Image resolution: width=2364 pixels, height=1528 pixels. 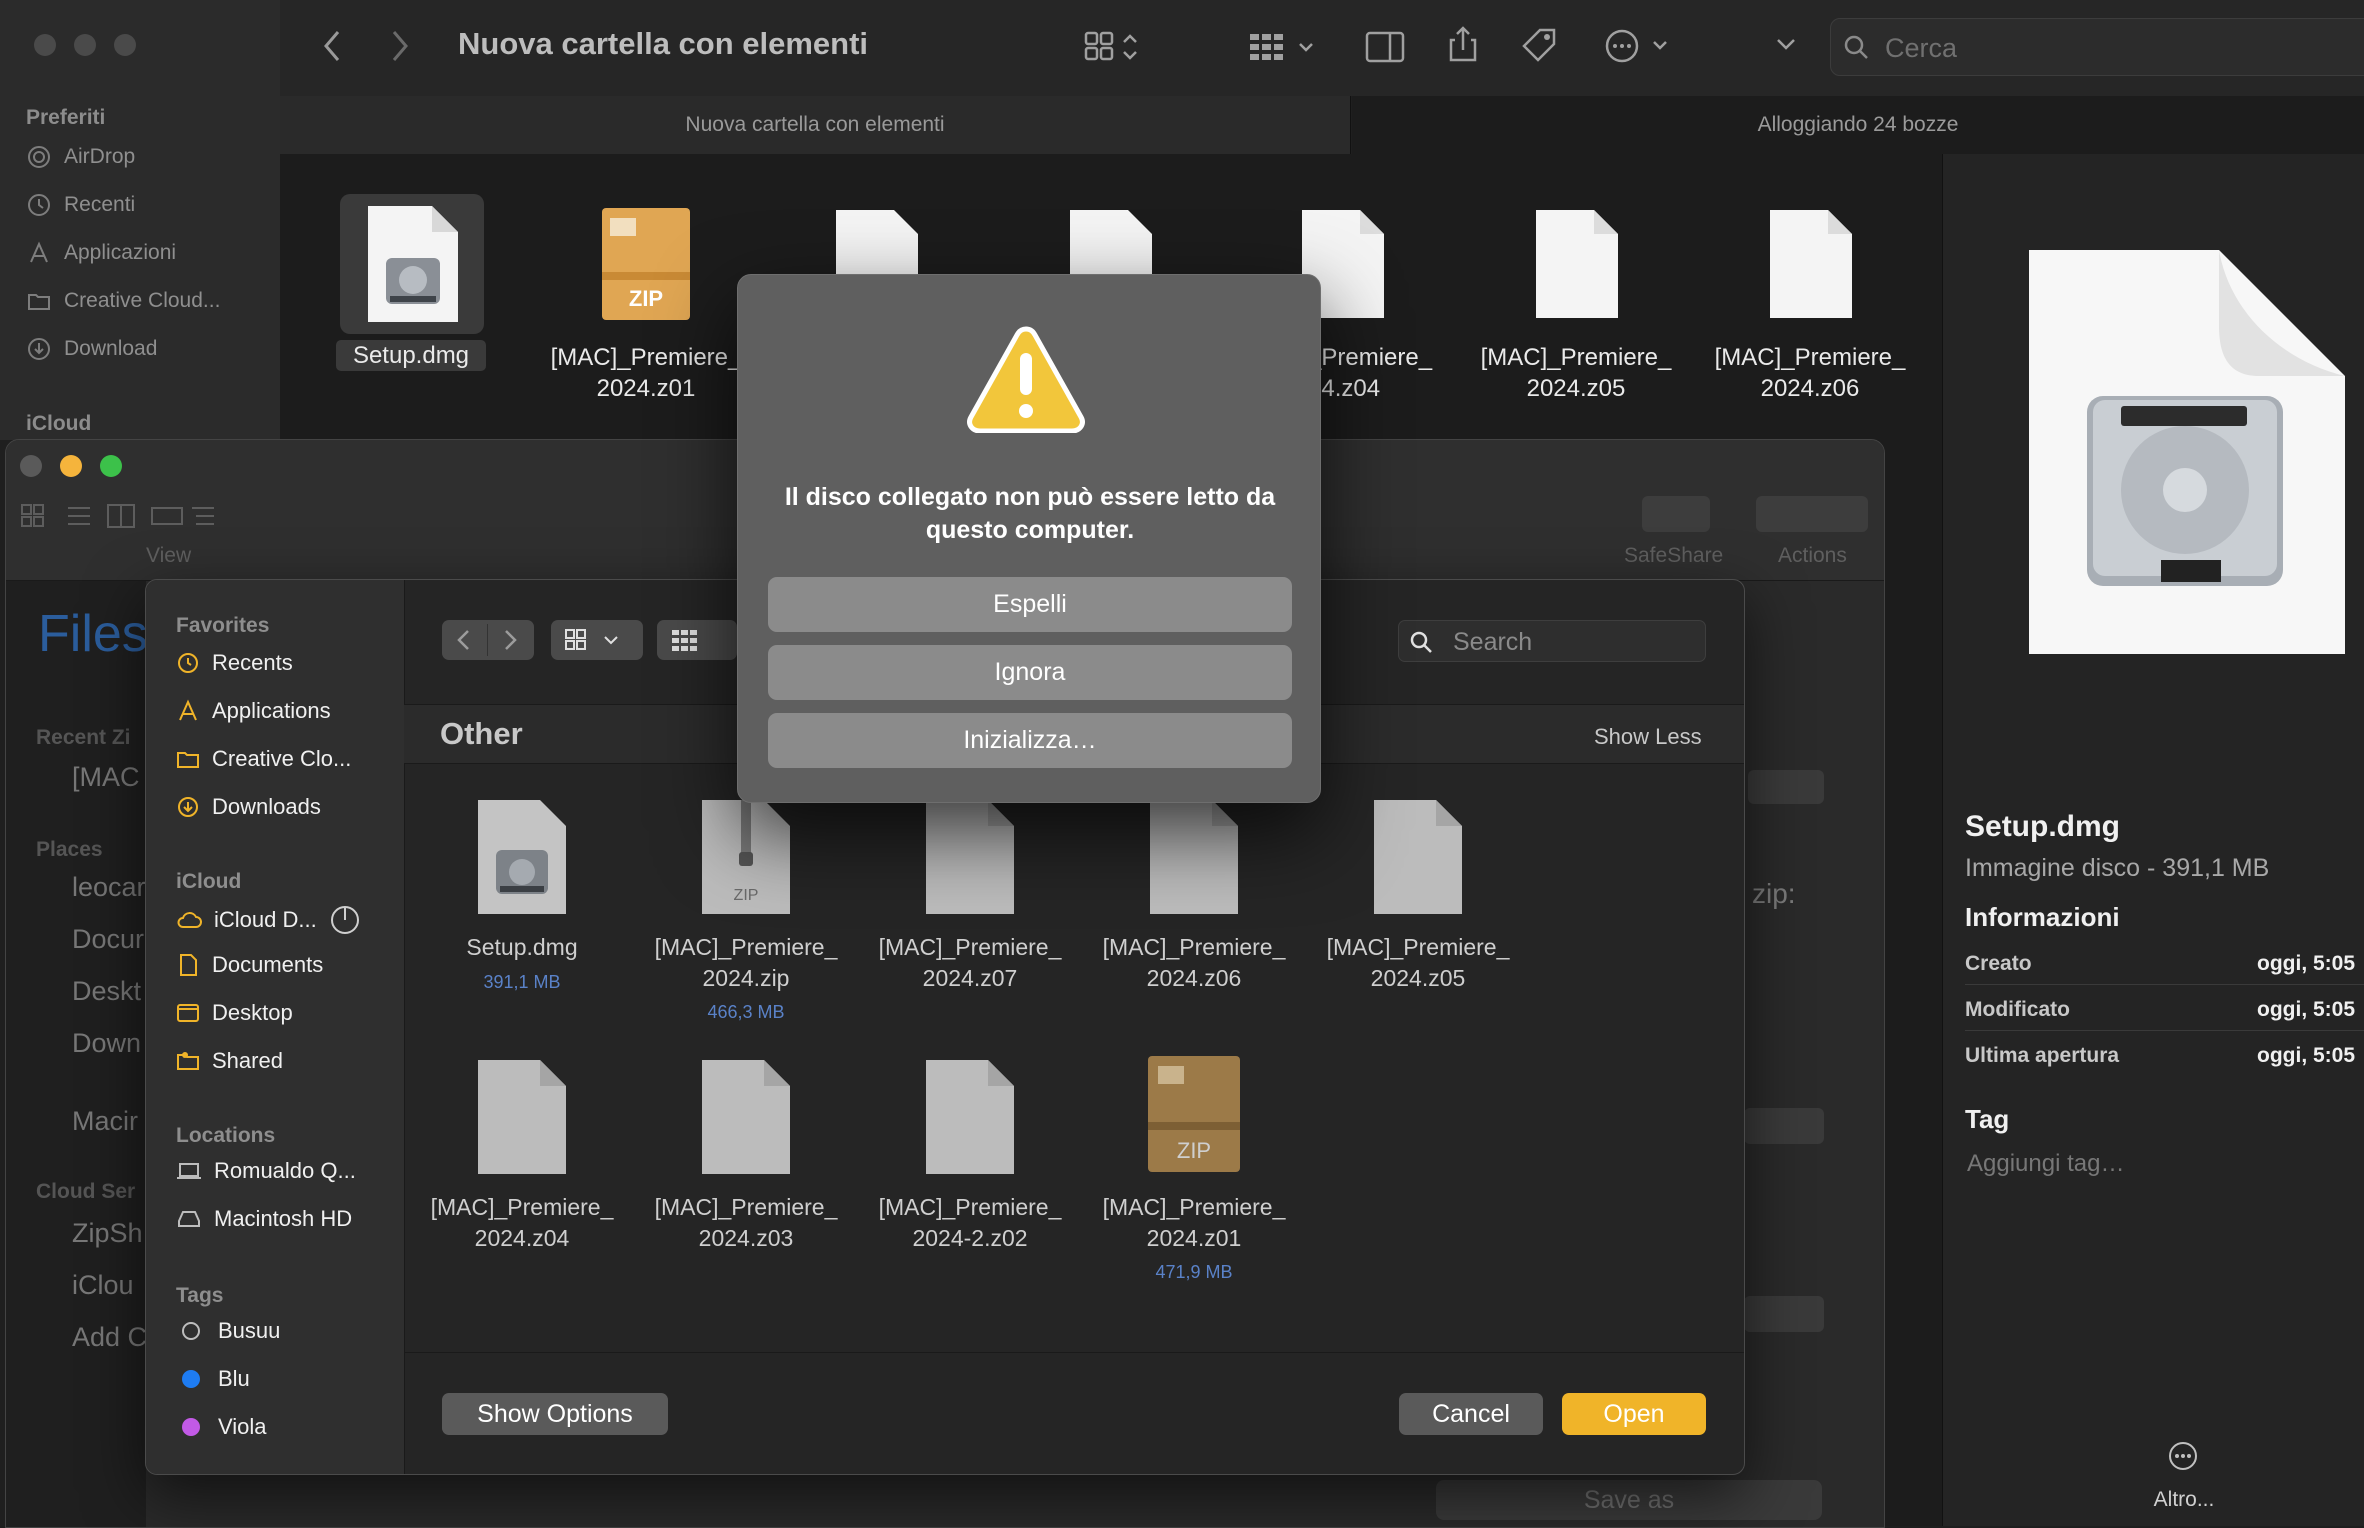 What do you see at coordinates (226, 1135) in the screenshot?
I see `locations-header: Locations` at bounding box center [226, 1135].